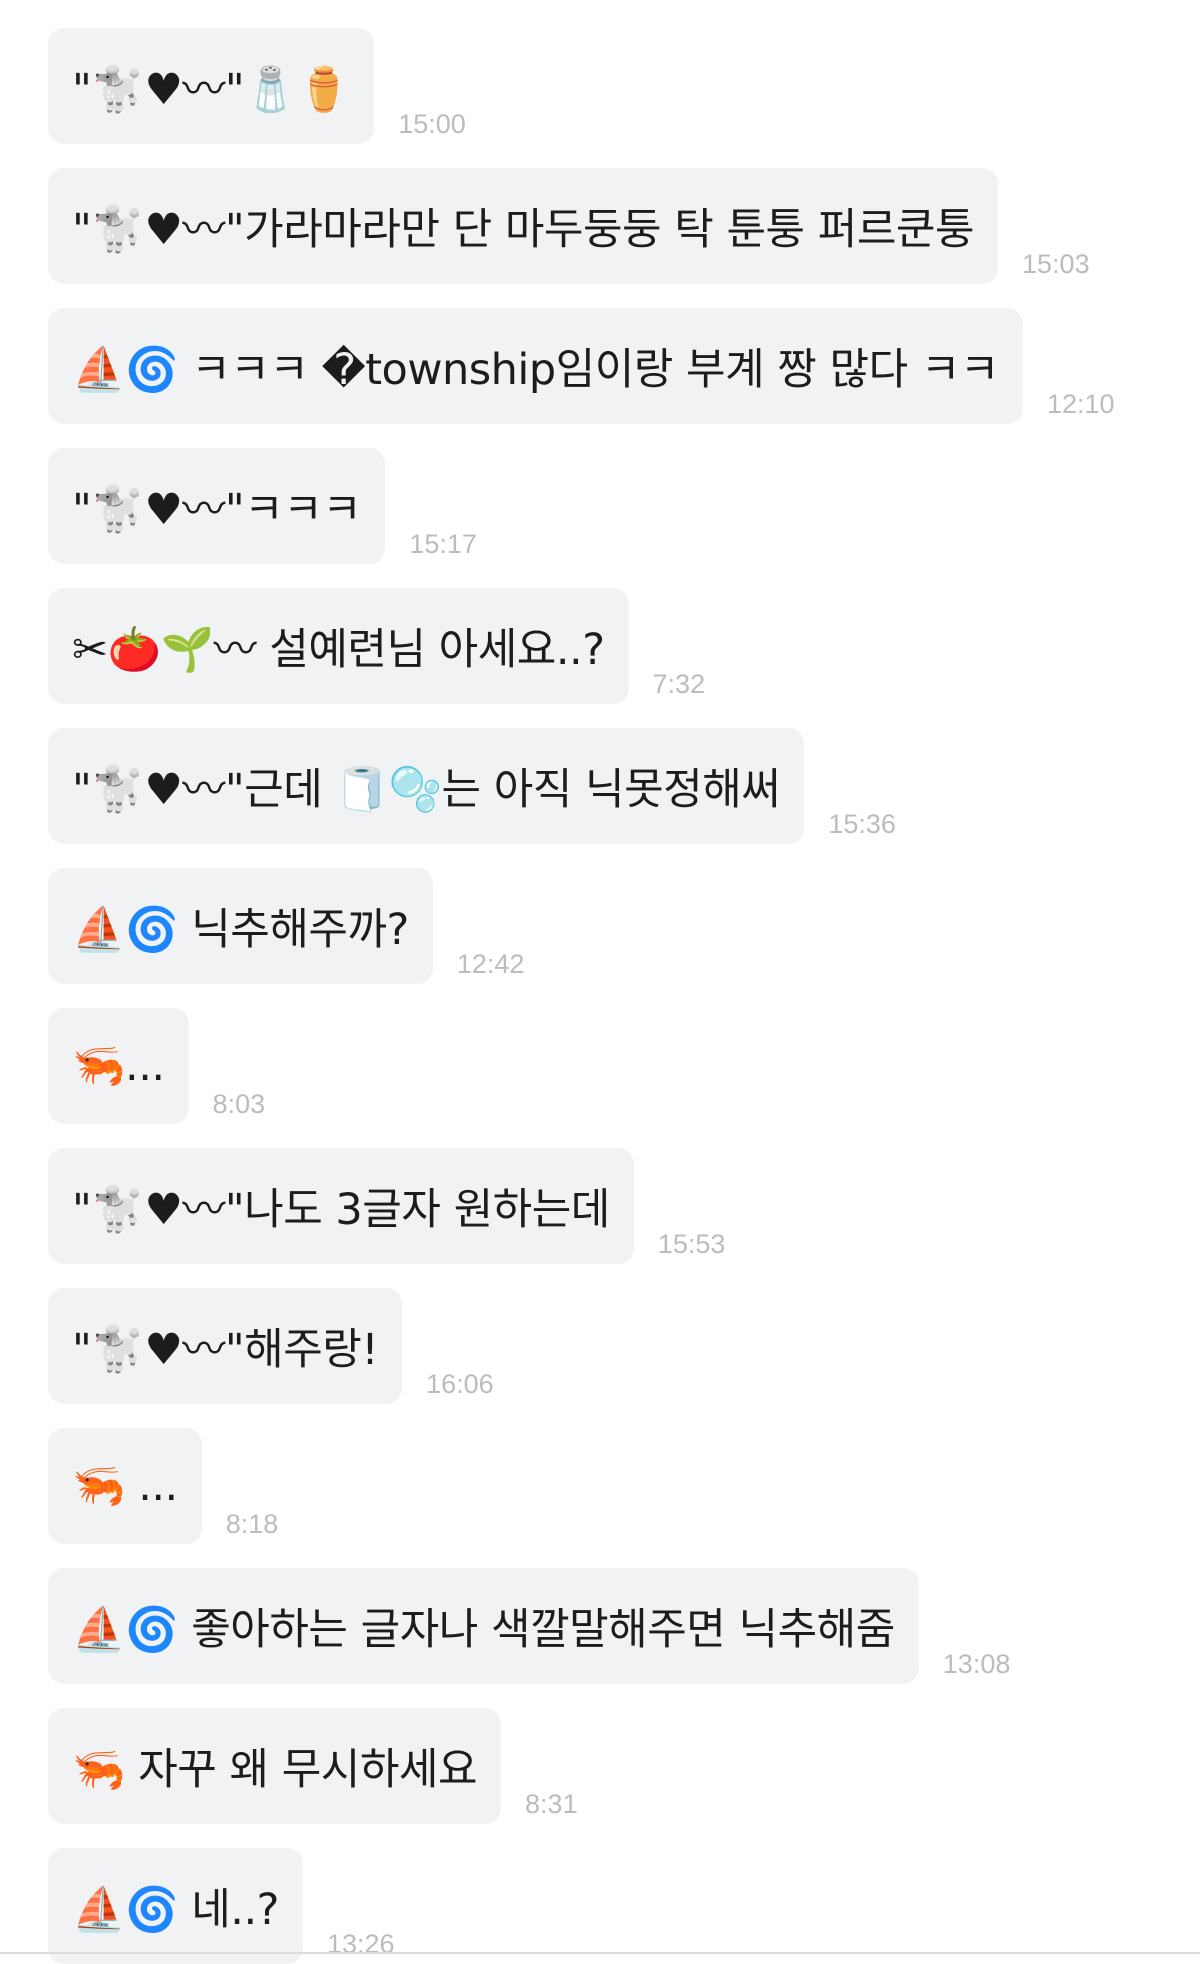 The width and height of the screenshot is (1200, 1964). What do you see at coordinates (600, 1953) in the screenshot?
I see `divider` at bounding box center [600, 1953].